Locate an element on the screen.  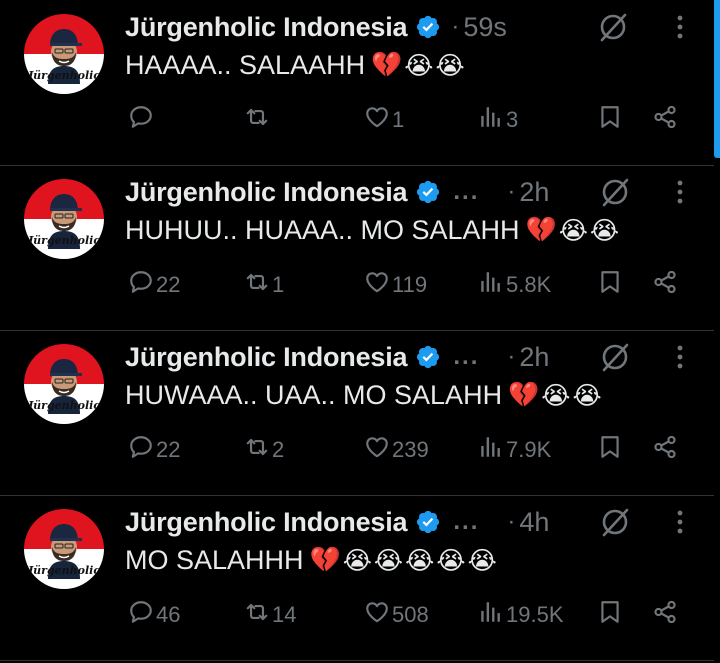
view-count: 3 is located at coordinates (512, 119).